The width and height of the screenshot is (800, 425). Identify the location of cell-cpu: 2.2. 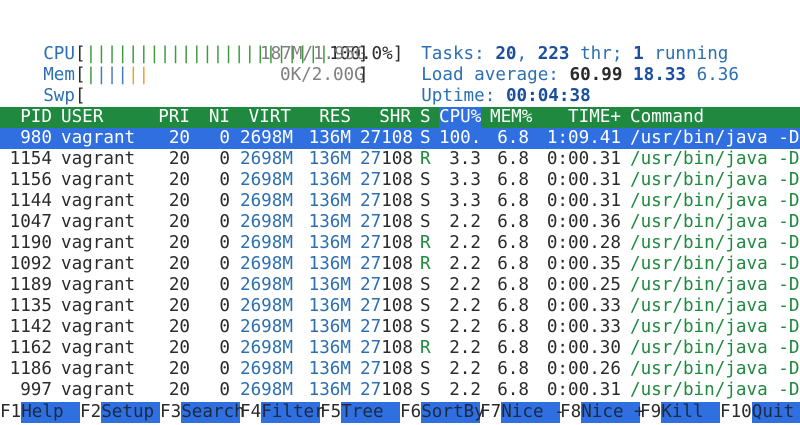
(465, 369).